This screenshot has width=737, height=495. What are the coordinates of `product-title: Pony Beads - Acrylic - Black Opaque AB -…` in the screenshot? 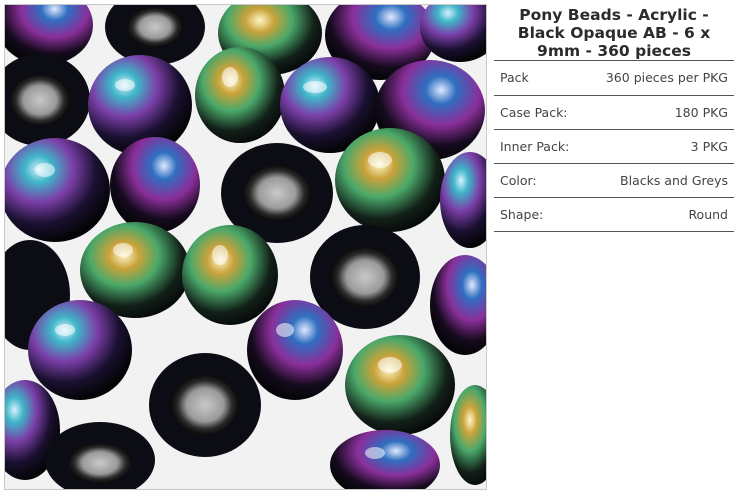 It's located at (614, 32).